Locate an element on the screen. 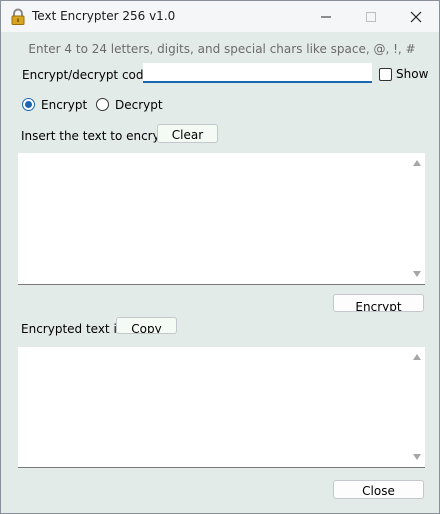  encrypt-radio-label: Encrypt is located at coordinates (64, 105).